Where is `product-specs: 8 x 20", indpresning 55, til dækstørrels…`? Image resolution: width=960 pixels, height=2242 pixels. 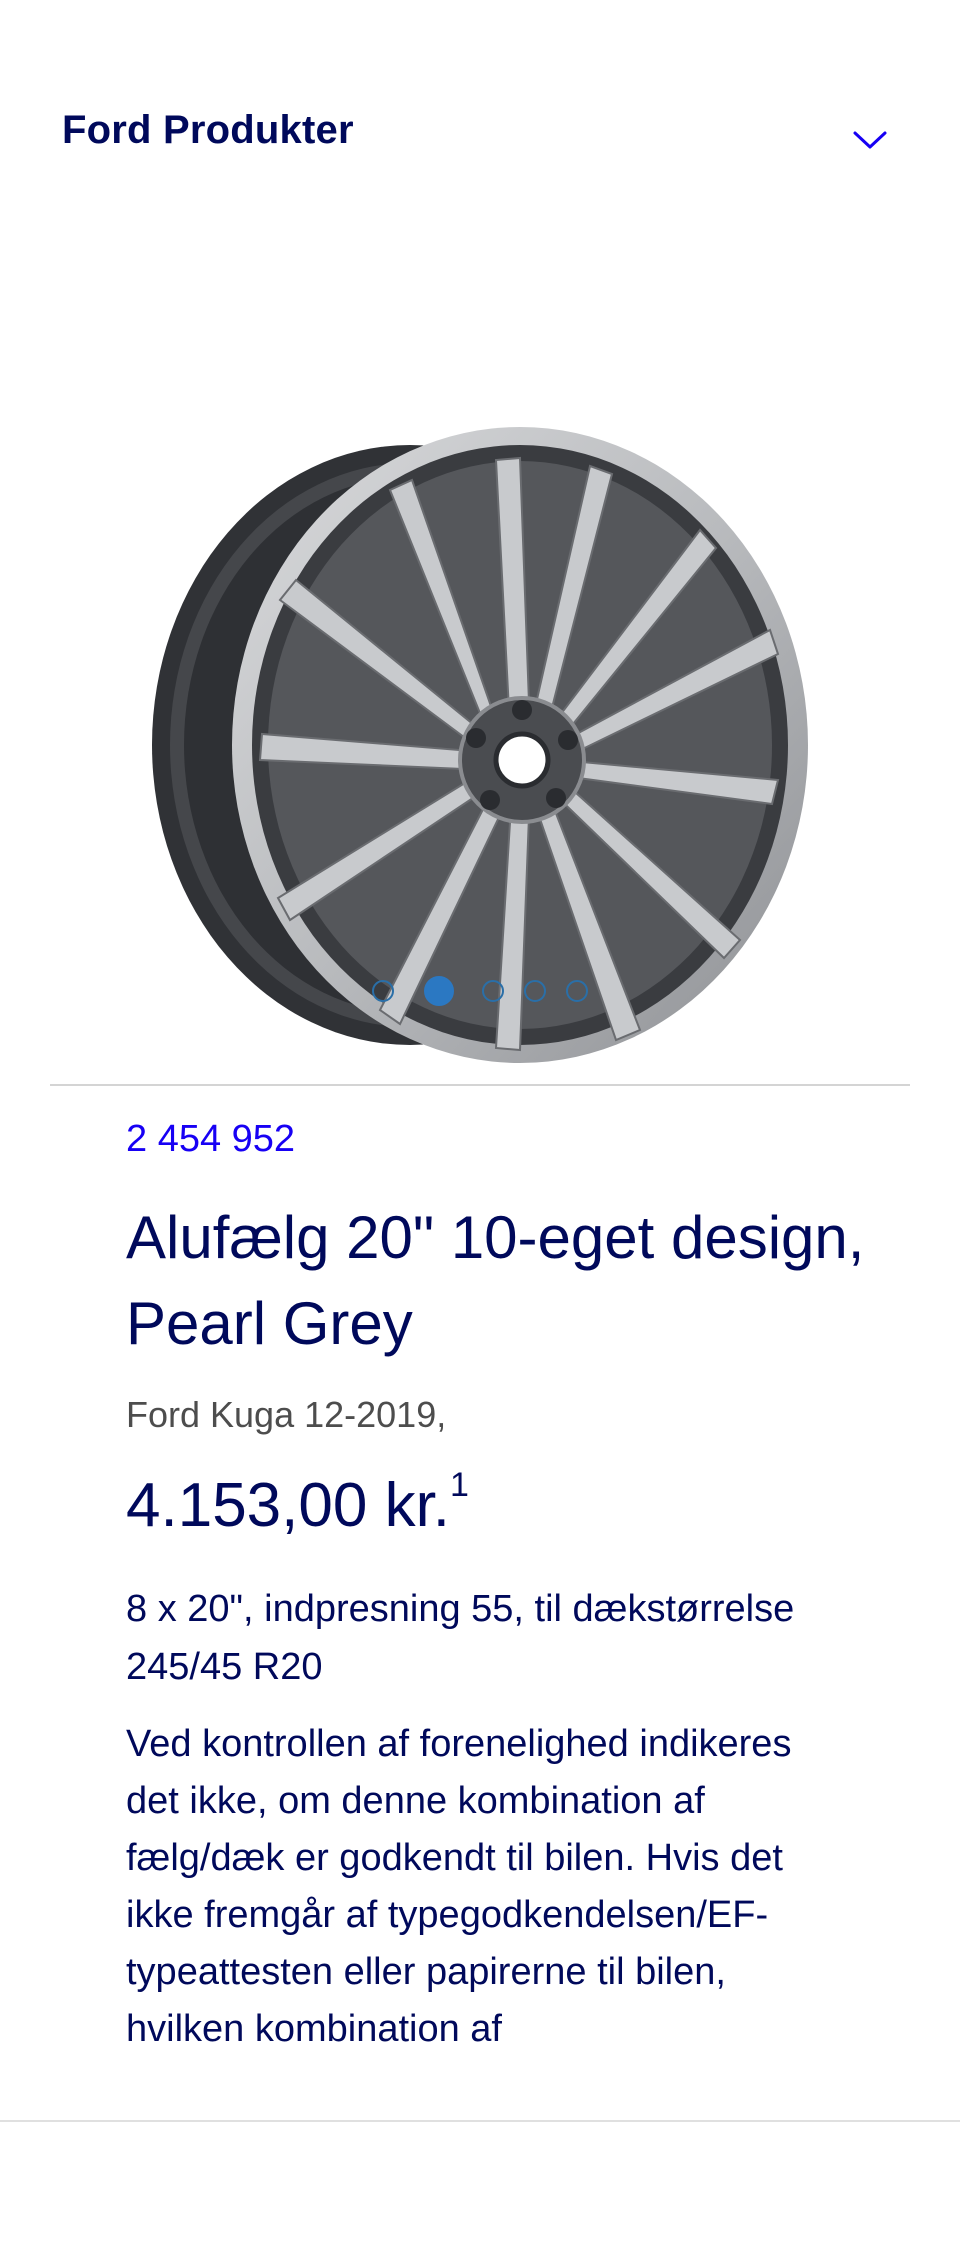
product-specs: 8 x 20", indpresning 55, til dækstørrels… is located at coordinates (460, 1638).